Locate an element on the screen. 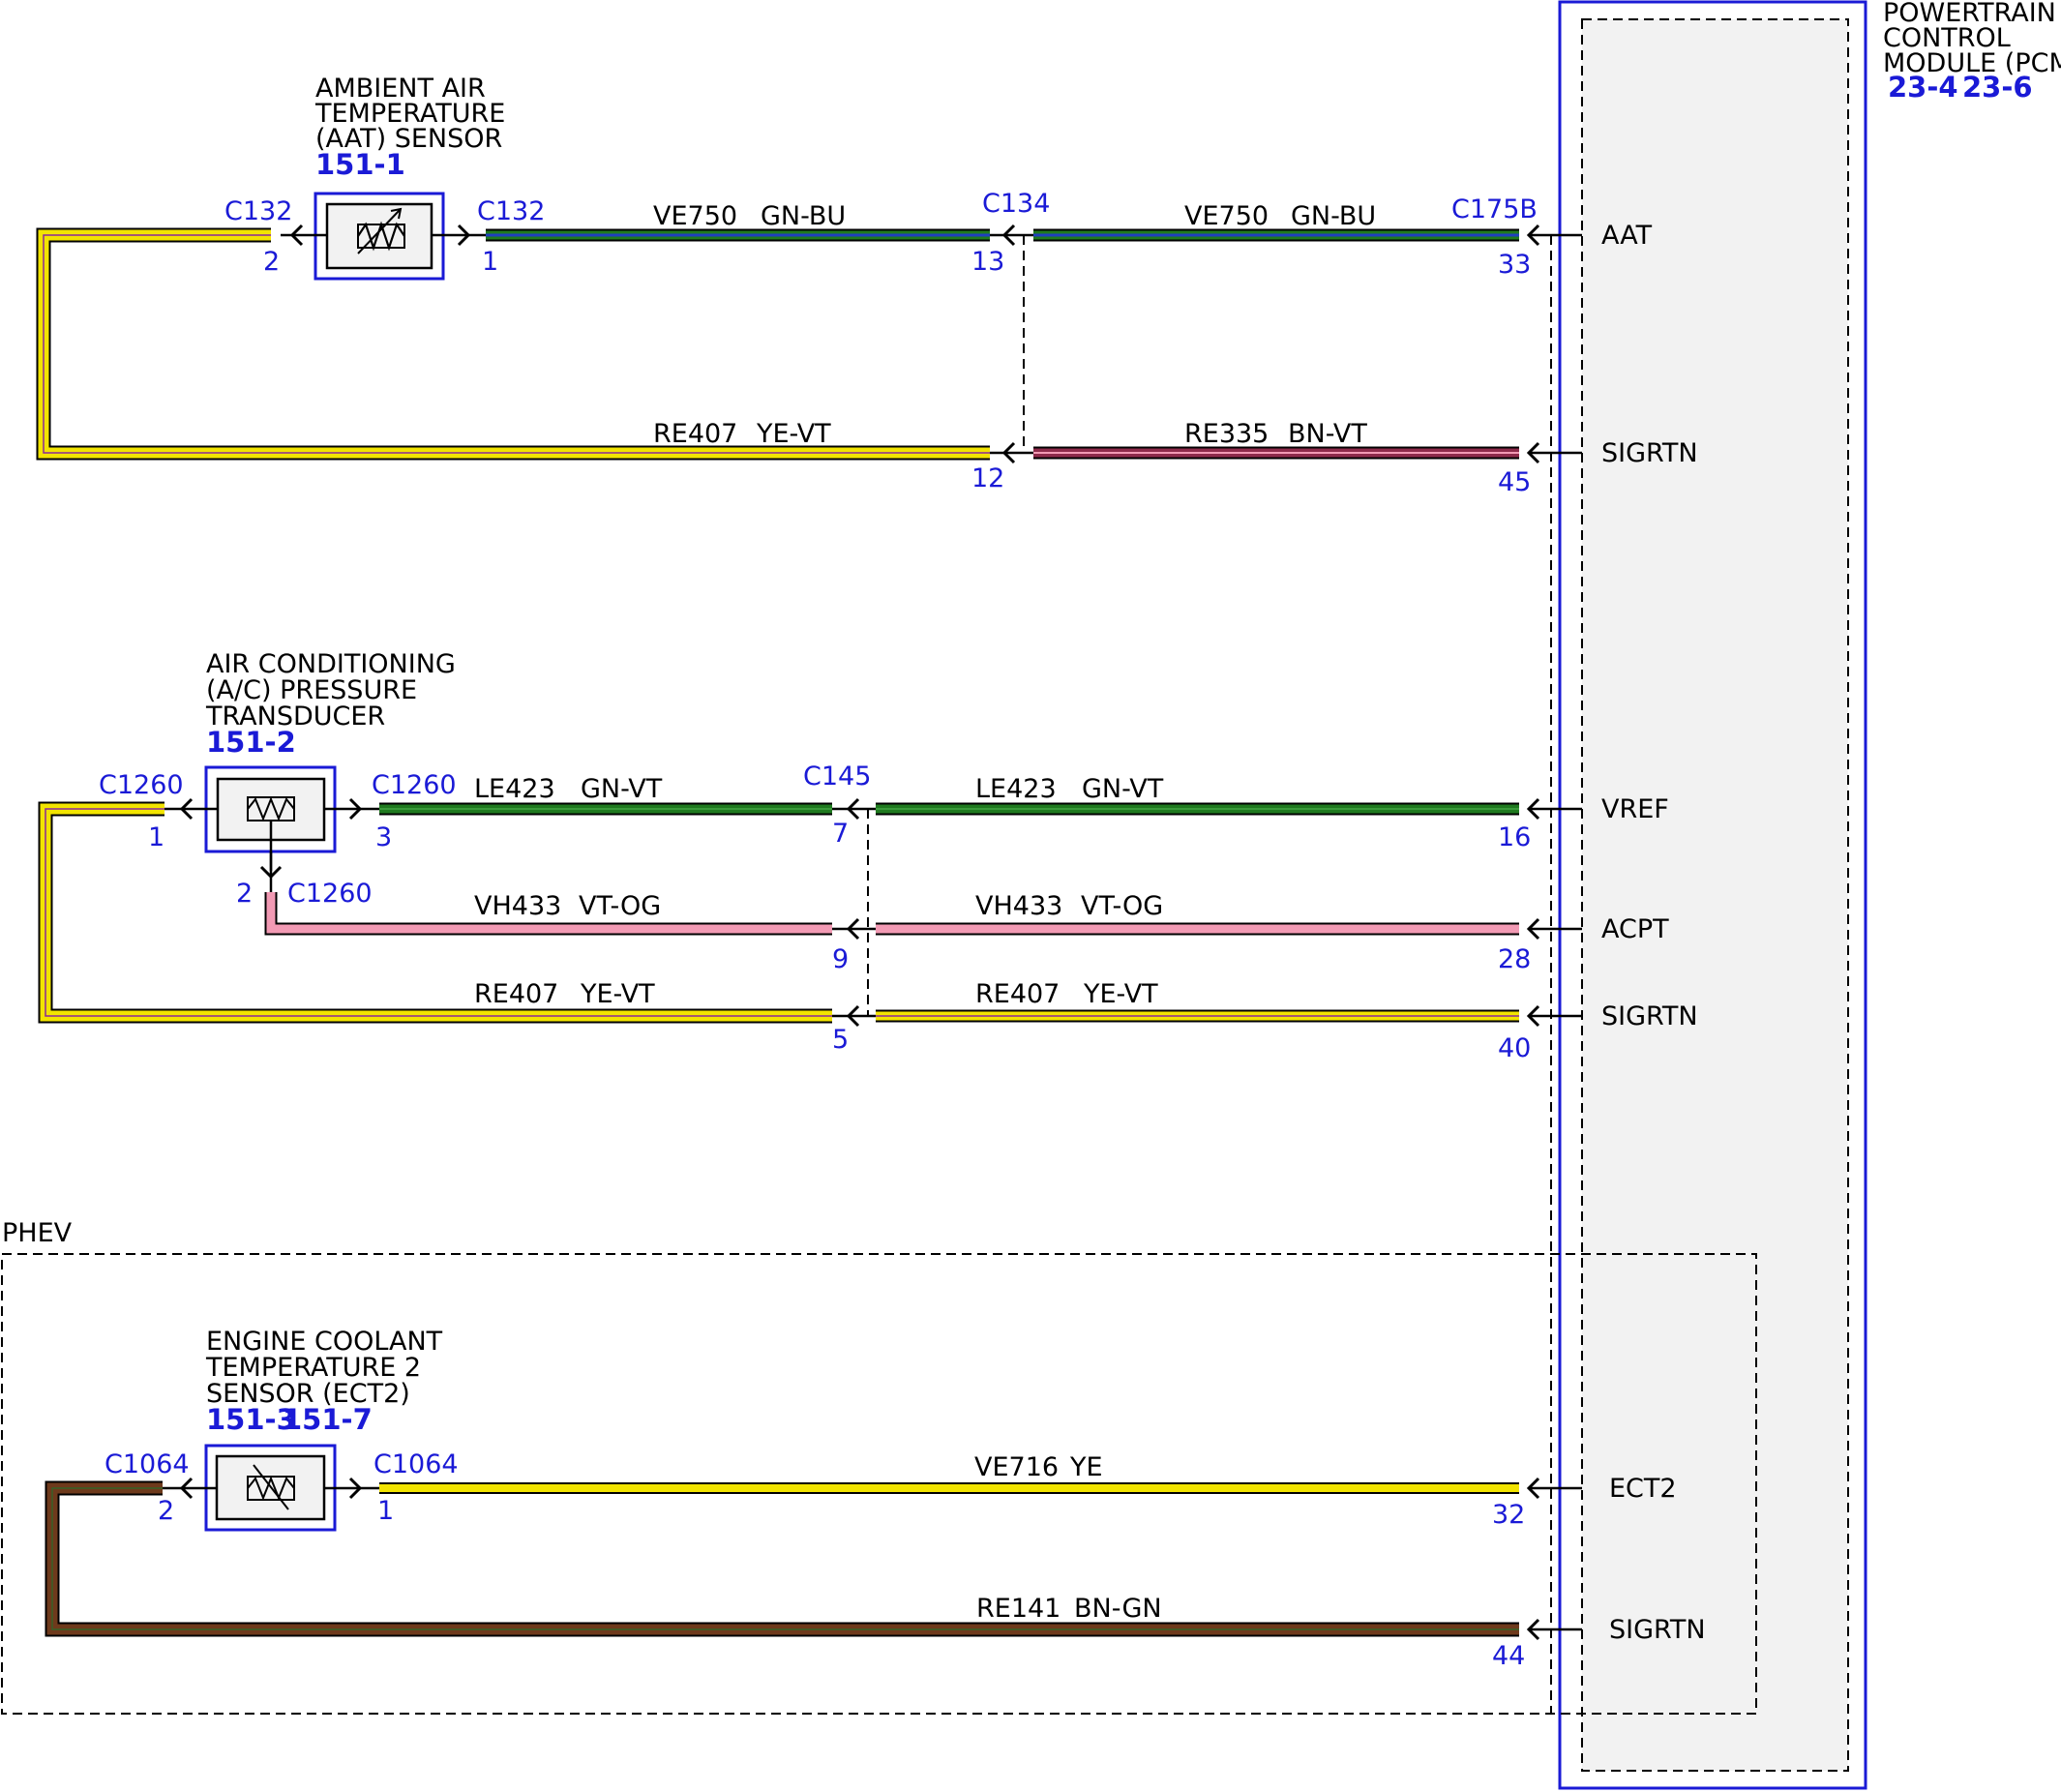 This screenshot has width=2061, height=1792. aat-sensor-body is located at coordinates (379, 236).